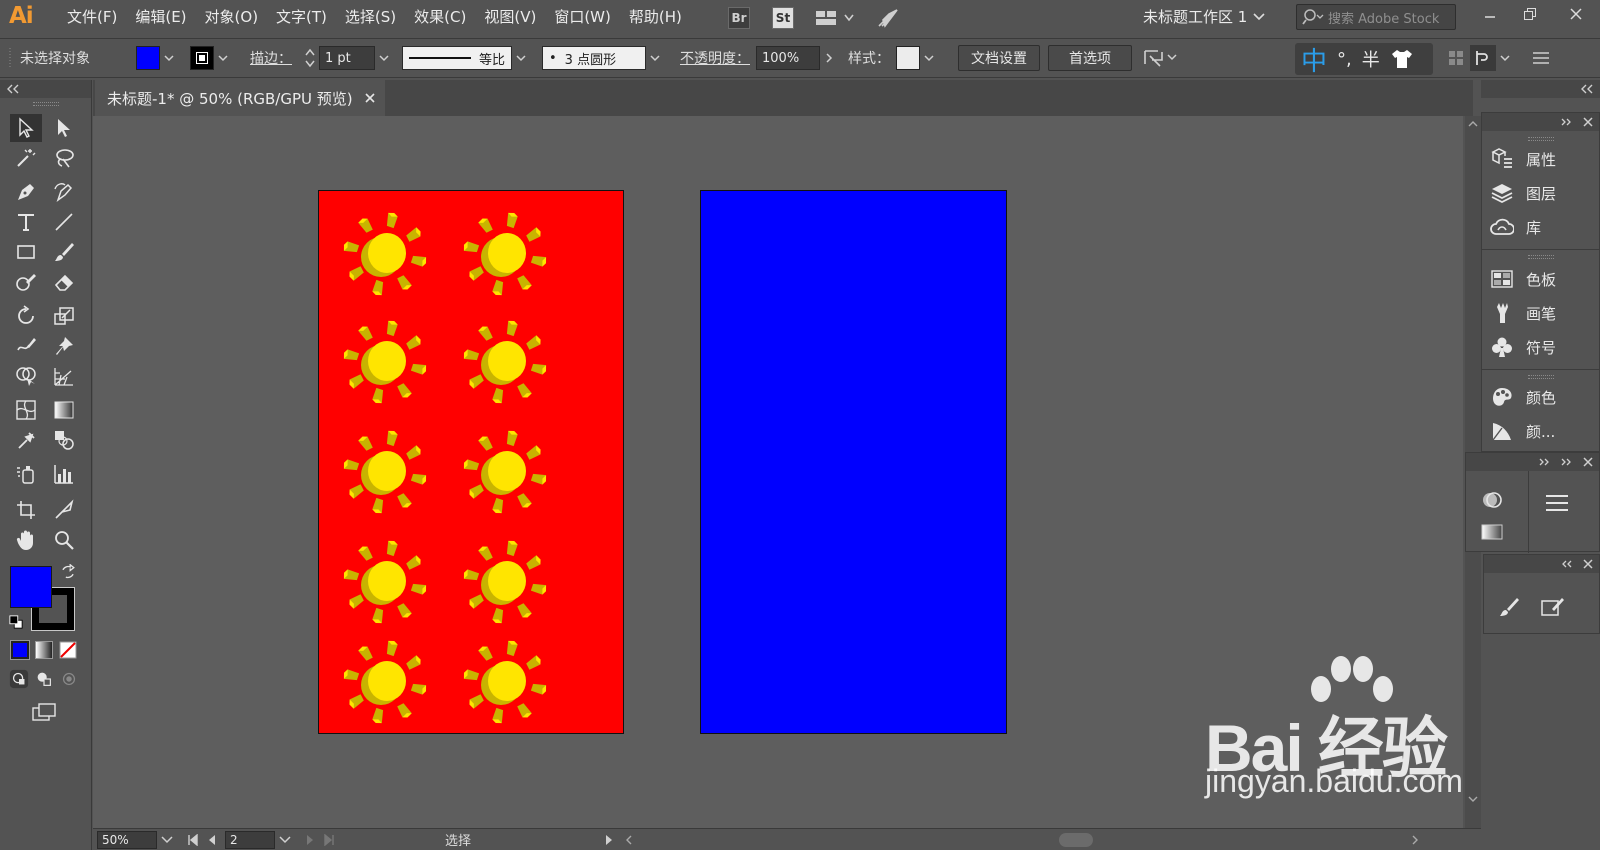 The height and width of the screenshot is (850, 1600). I want to click on previous-artboard-icon, so click(212, 840).